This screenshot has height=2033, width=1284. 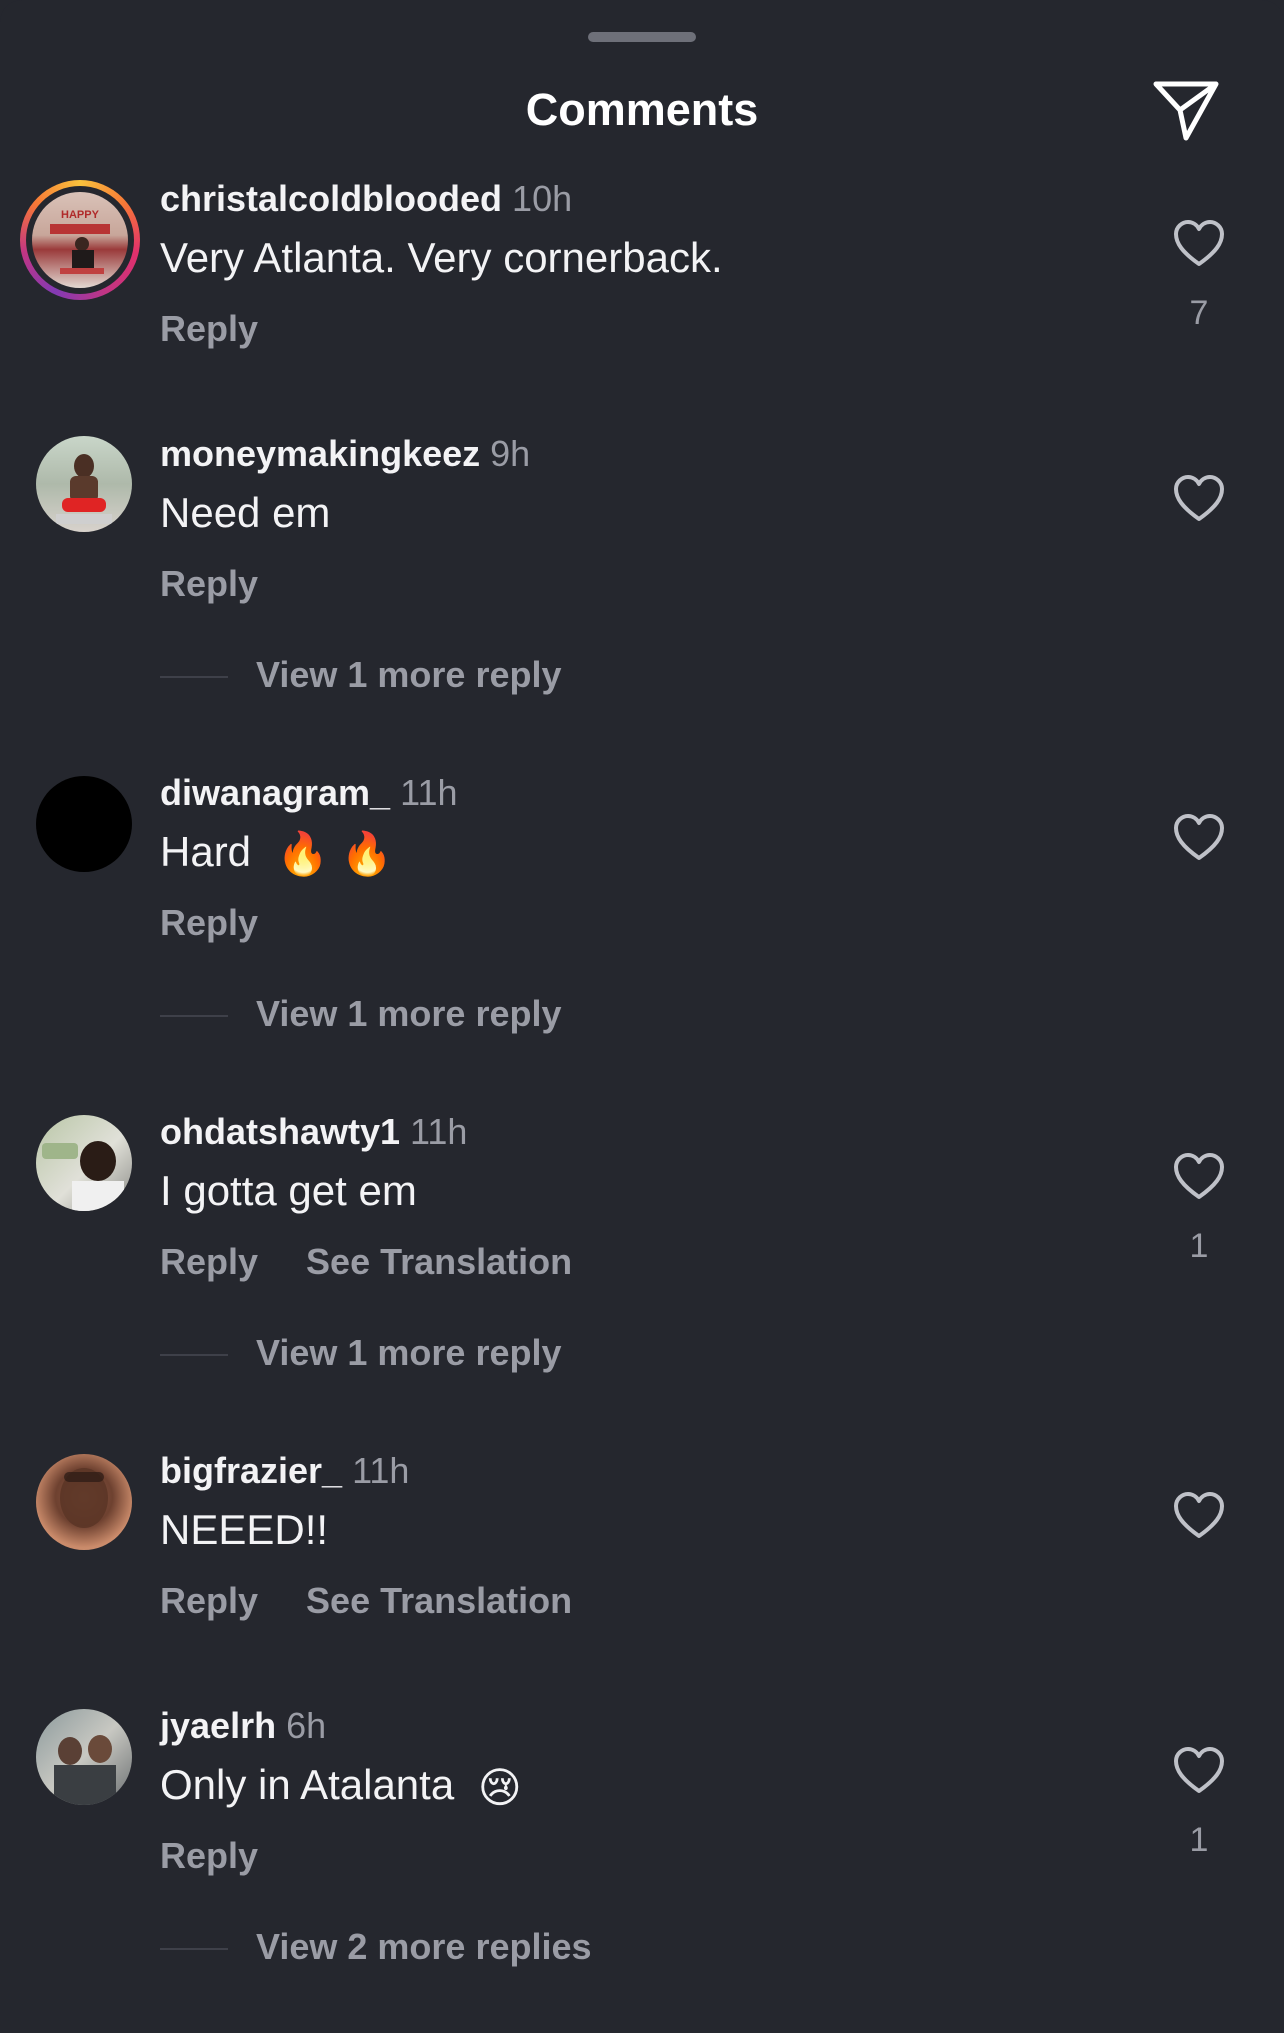 What do you see at coordinates (499, 1788) in the screenshot?
I see `crying-face-emoji: 😢` at bounding box center [499, 1788].